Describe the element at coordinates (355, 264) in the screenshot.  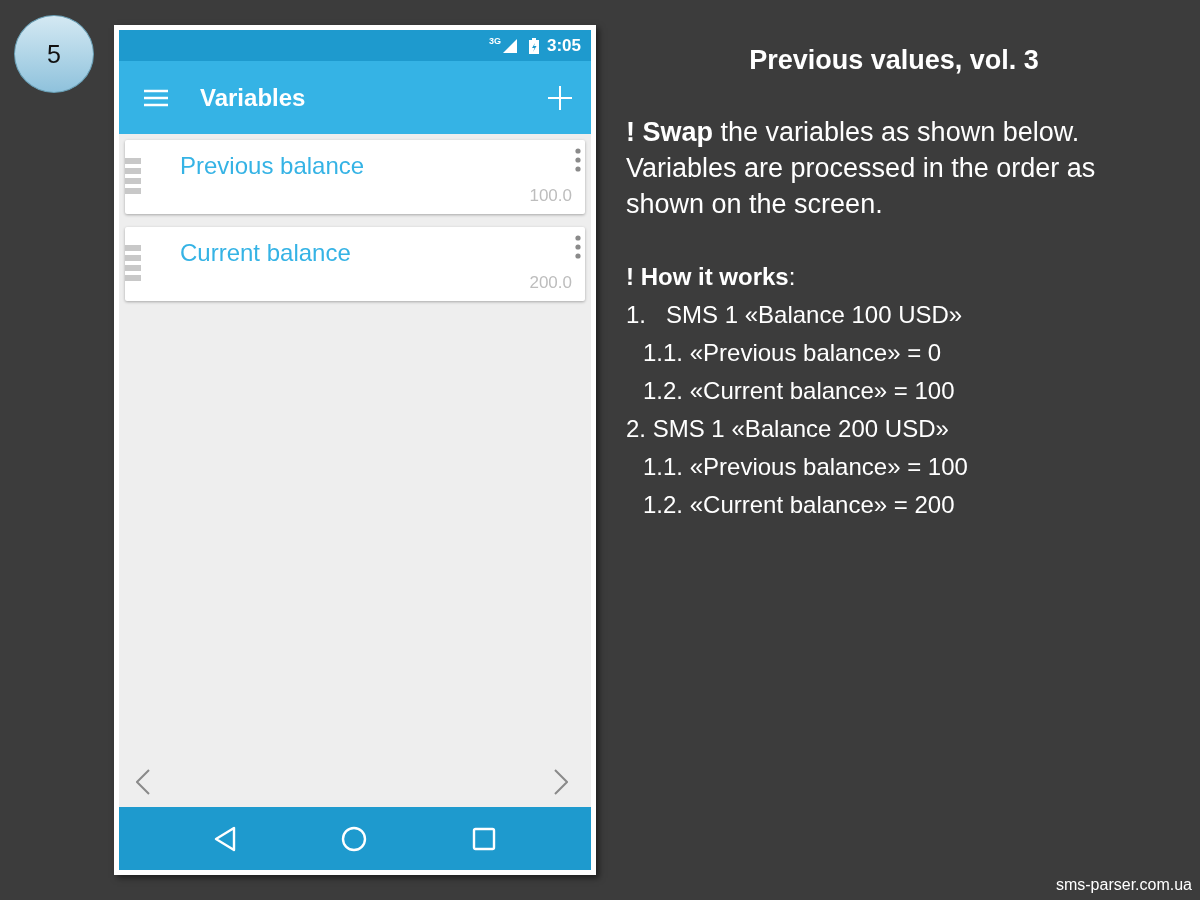
I see `variable-card: Current balance 200.0` at that location.